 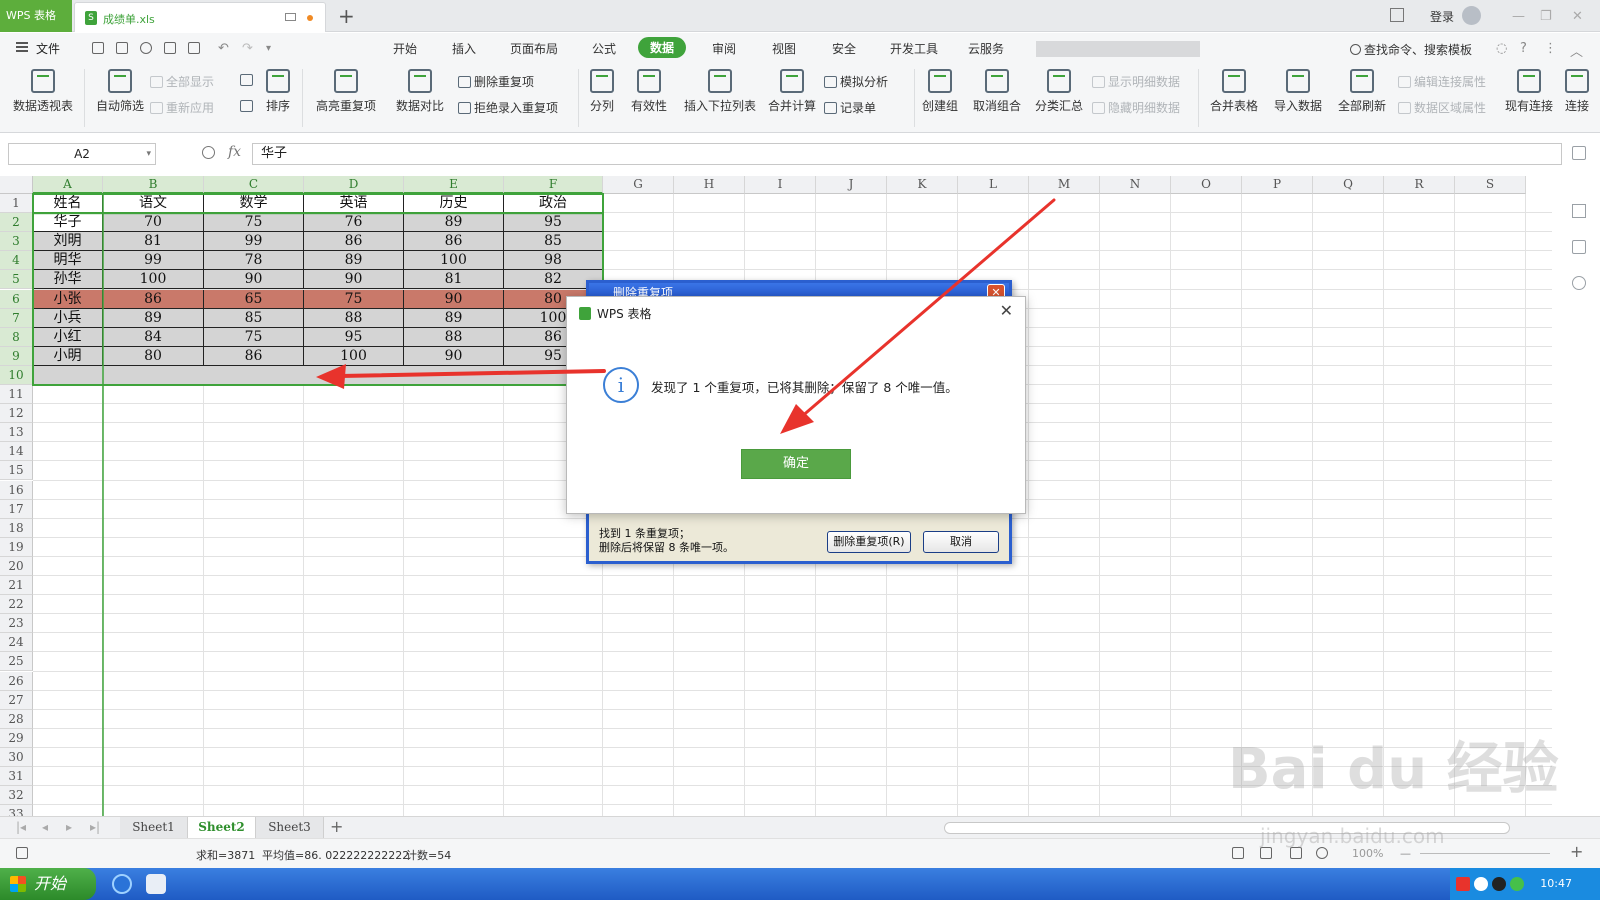 I want to click on column-header-h: H, so click(x=709, y=185).